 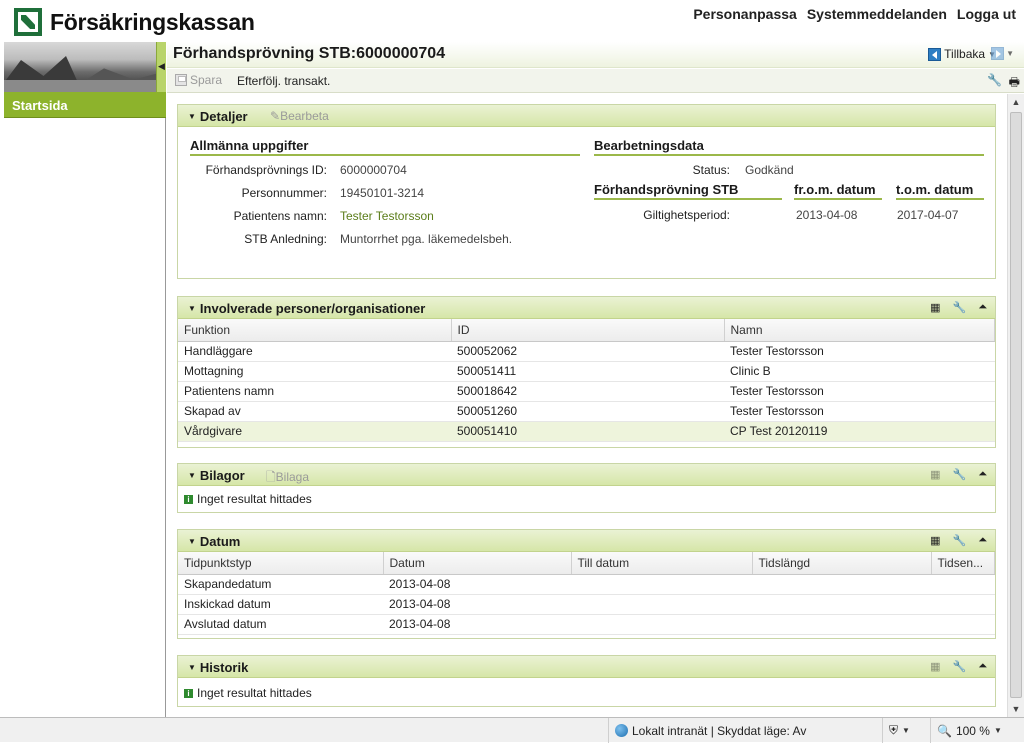 I want to click on personalize-link: Personanpassa, so click(x=745, y=14).